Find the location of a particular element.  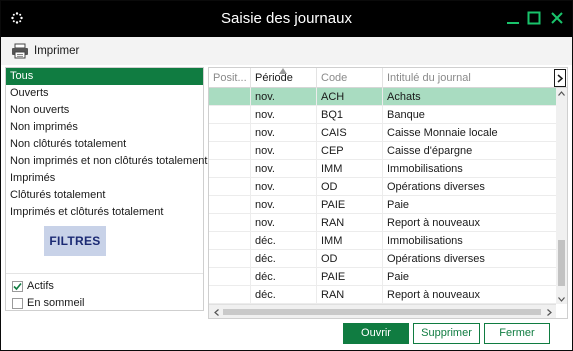

filter-item-non-clotures: Non clôturés totalement is located at coordinates (104, 144).